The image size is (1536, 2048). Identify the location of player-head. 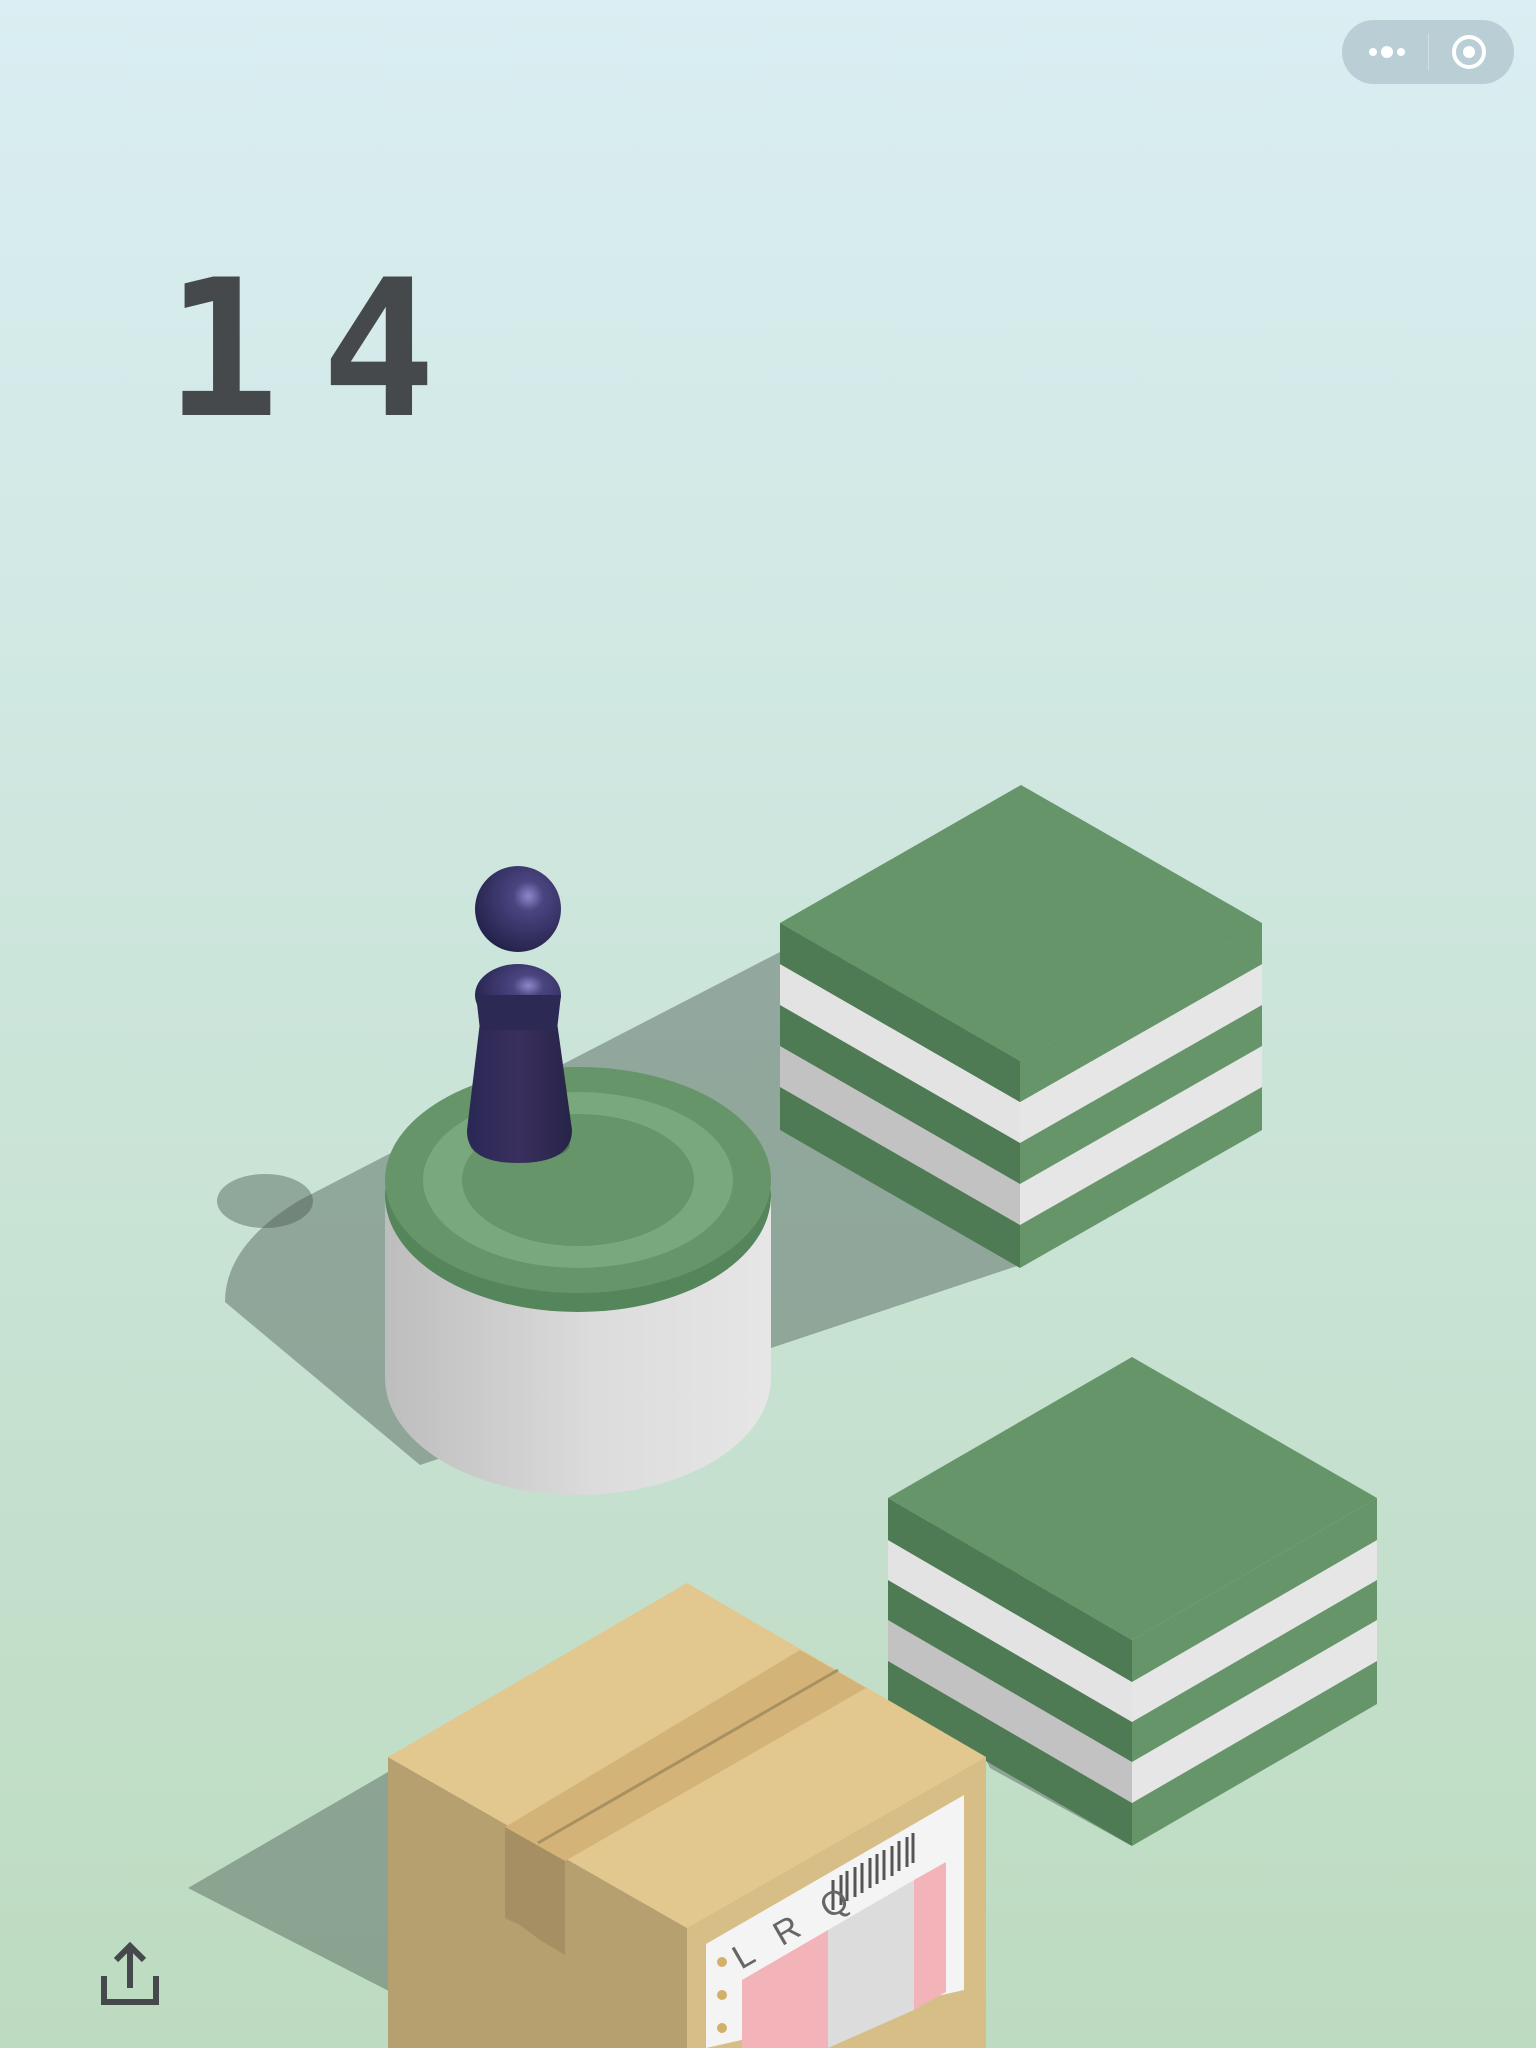
(518, 909).